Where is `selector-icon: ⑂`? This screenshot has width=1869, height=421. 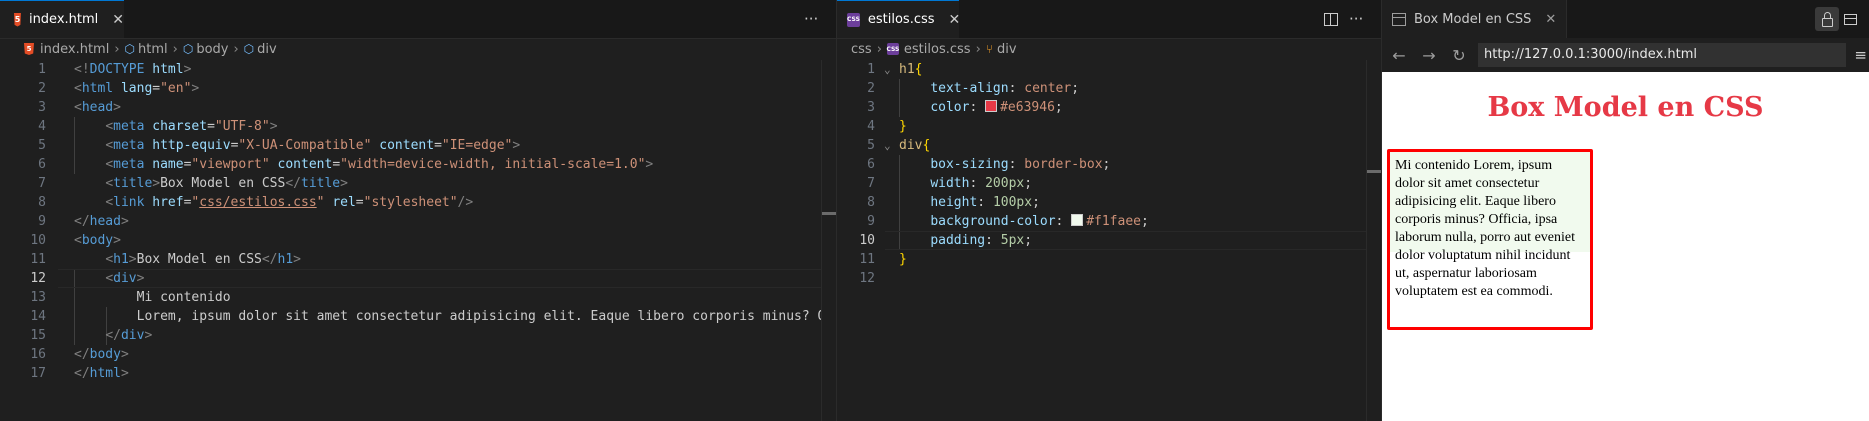
selector-icon: ⑂ is located at coordinates (989, 49).